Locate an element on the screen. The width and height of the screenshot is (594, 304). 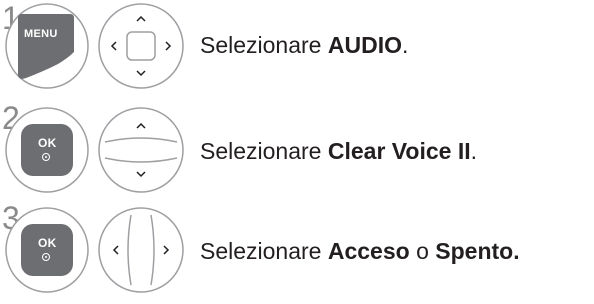
instruction-text: Selezionare Acceso o Spento. is located at coordinates (360, 251).